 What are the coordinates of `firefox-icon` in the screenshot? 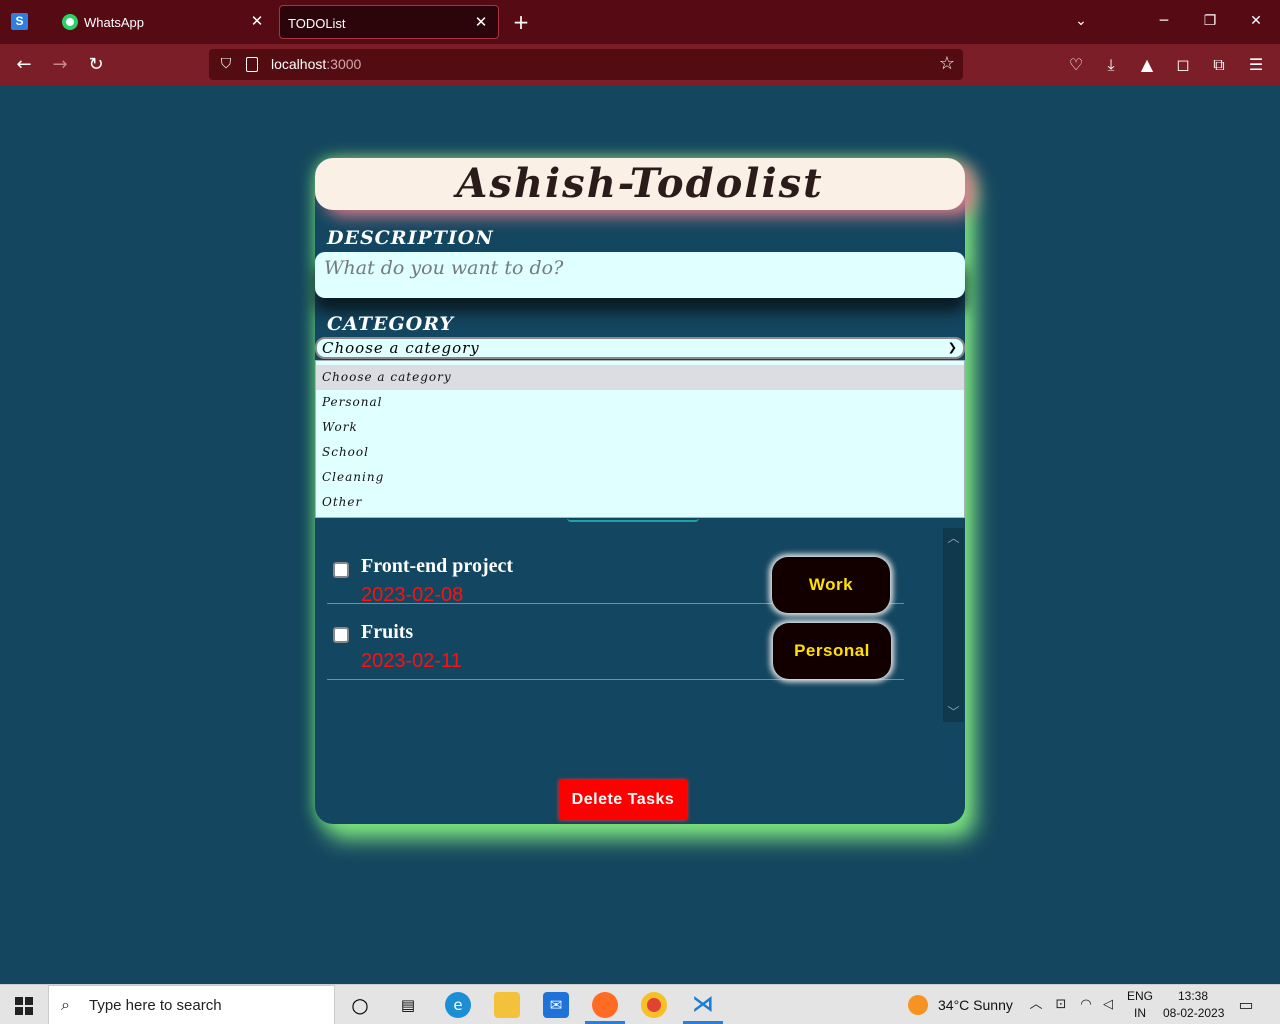 It's located at (605, 1005).